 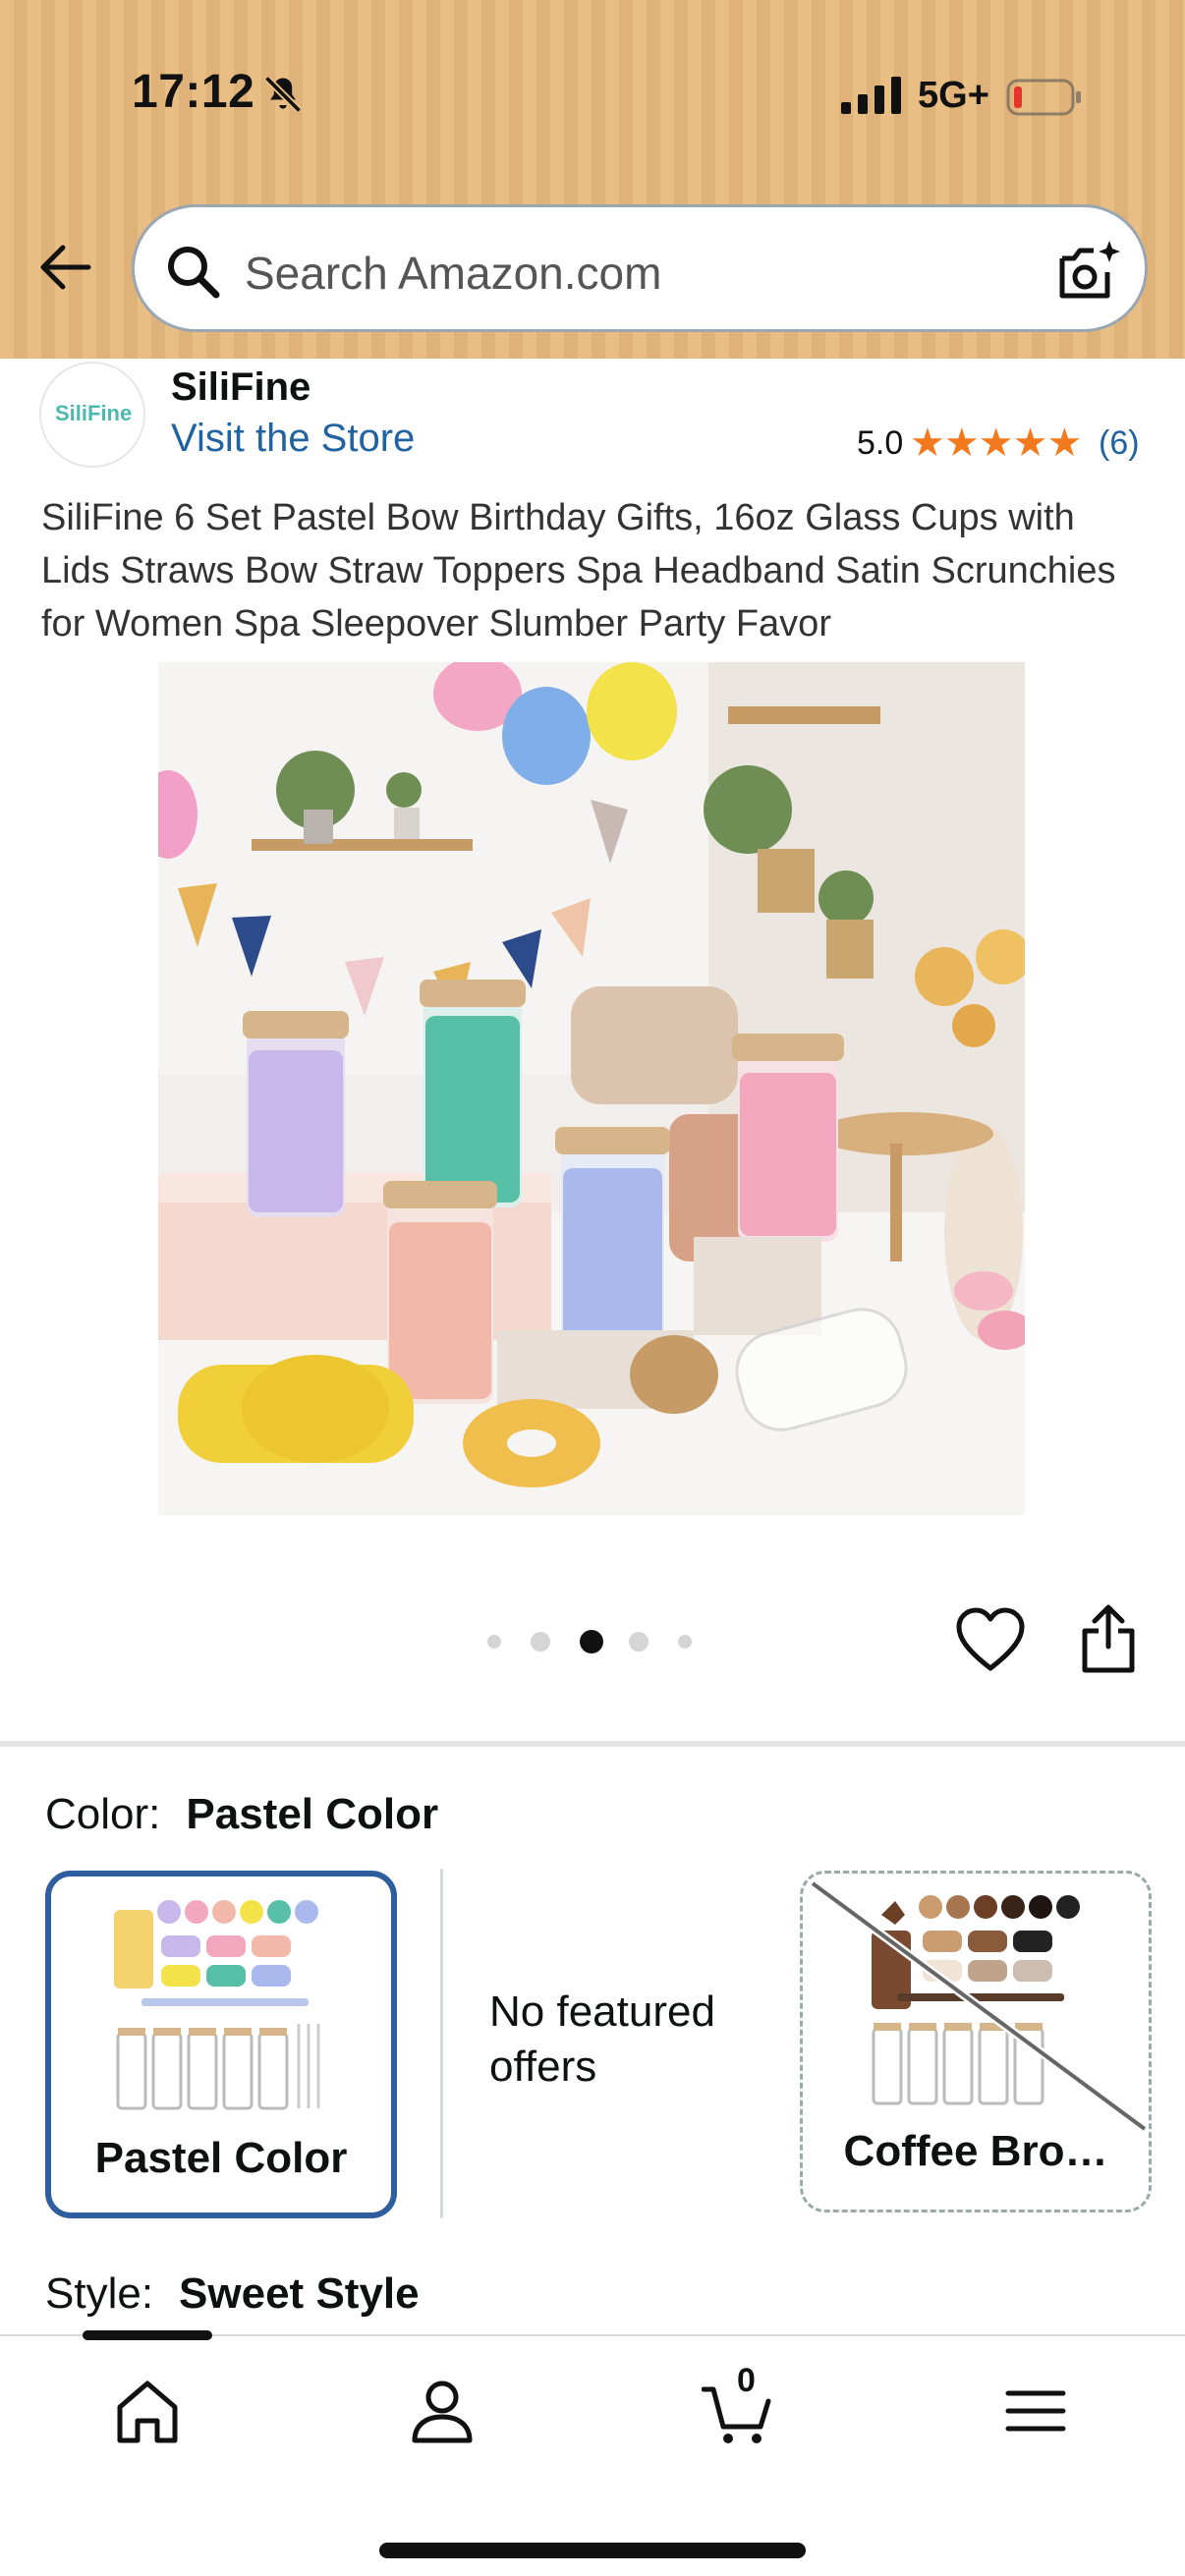 What do you see at coordinates (217, 2005) in the screenshot?
I see `swatch-thumbnail` at bounding box center [217, 2005].